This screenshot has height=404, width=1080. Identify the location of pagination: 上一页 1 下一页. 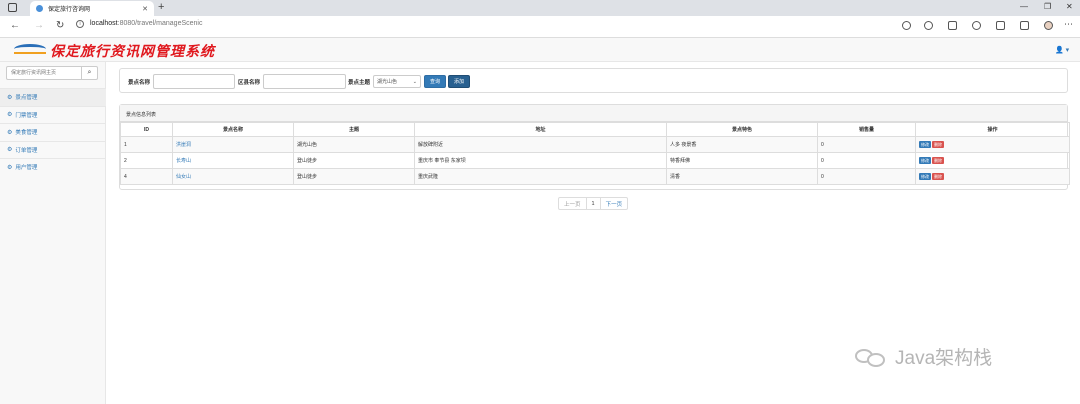
(593, 203).